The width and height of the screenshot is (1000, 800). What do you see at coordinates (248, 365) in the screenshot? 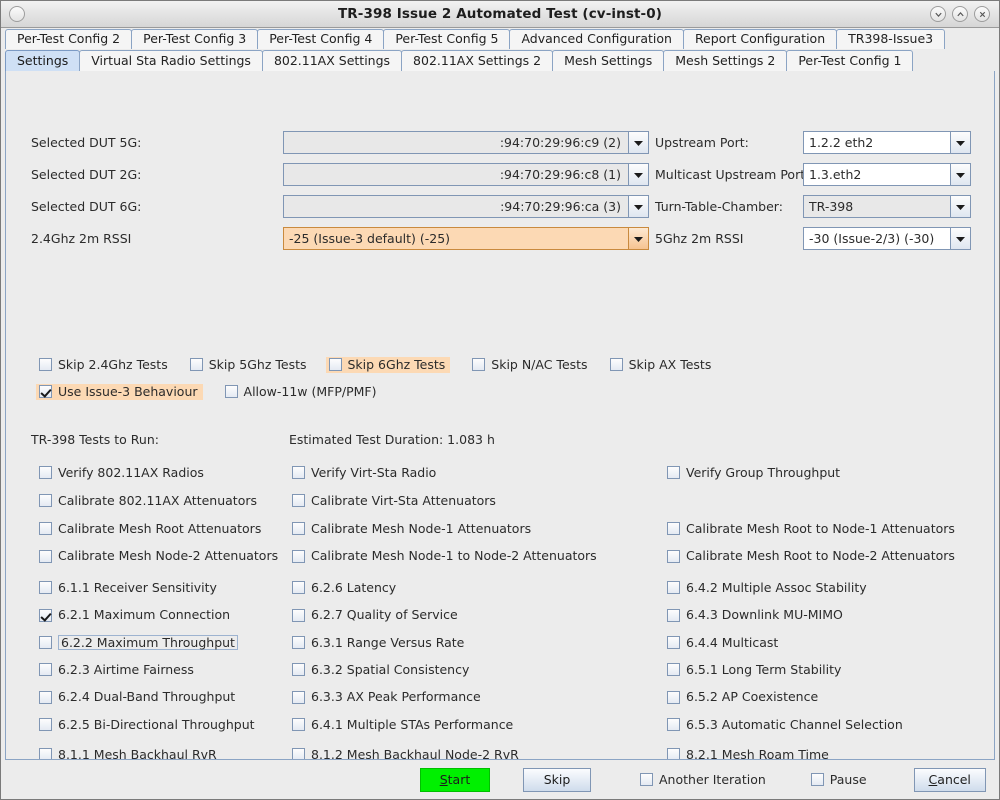
I see `skip-option-1: Skip 5Ghz Tests` at bounding box center [248, 365].